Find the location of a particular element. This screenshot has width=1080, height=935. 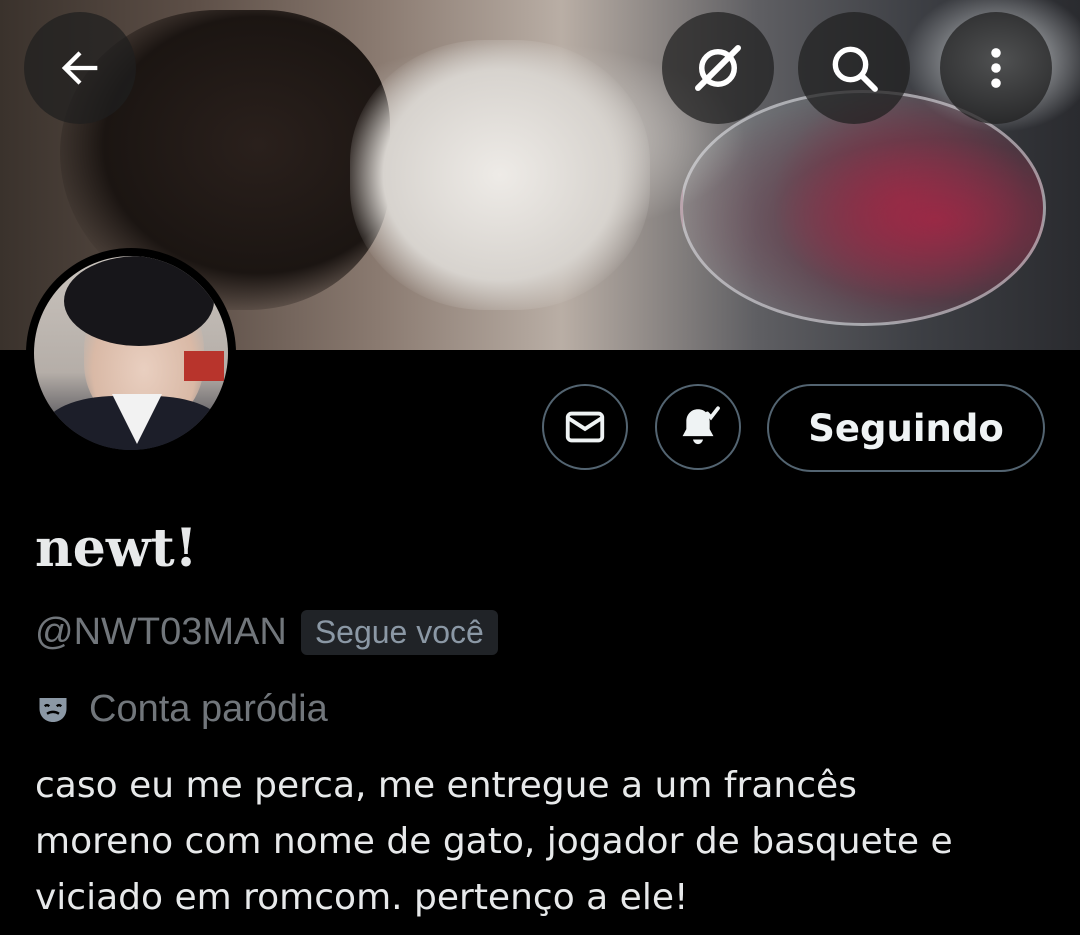

search-button is located at coordinates (854, 68).